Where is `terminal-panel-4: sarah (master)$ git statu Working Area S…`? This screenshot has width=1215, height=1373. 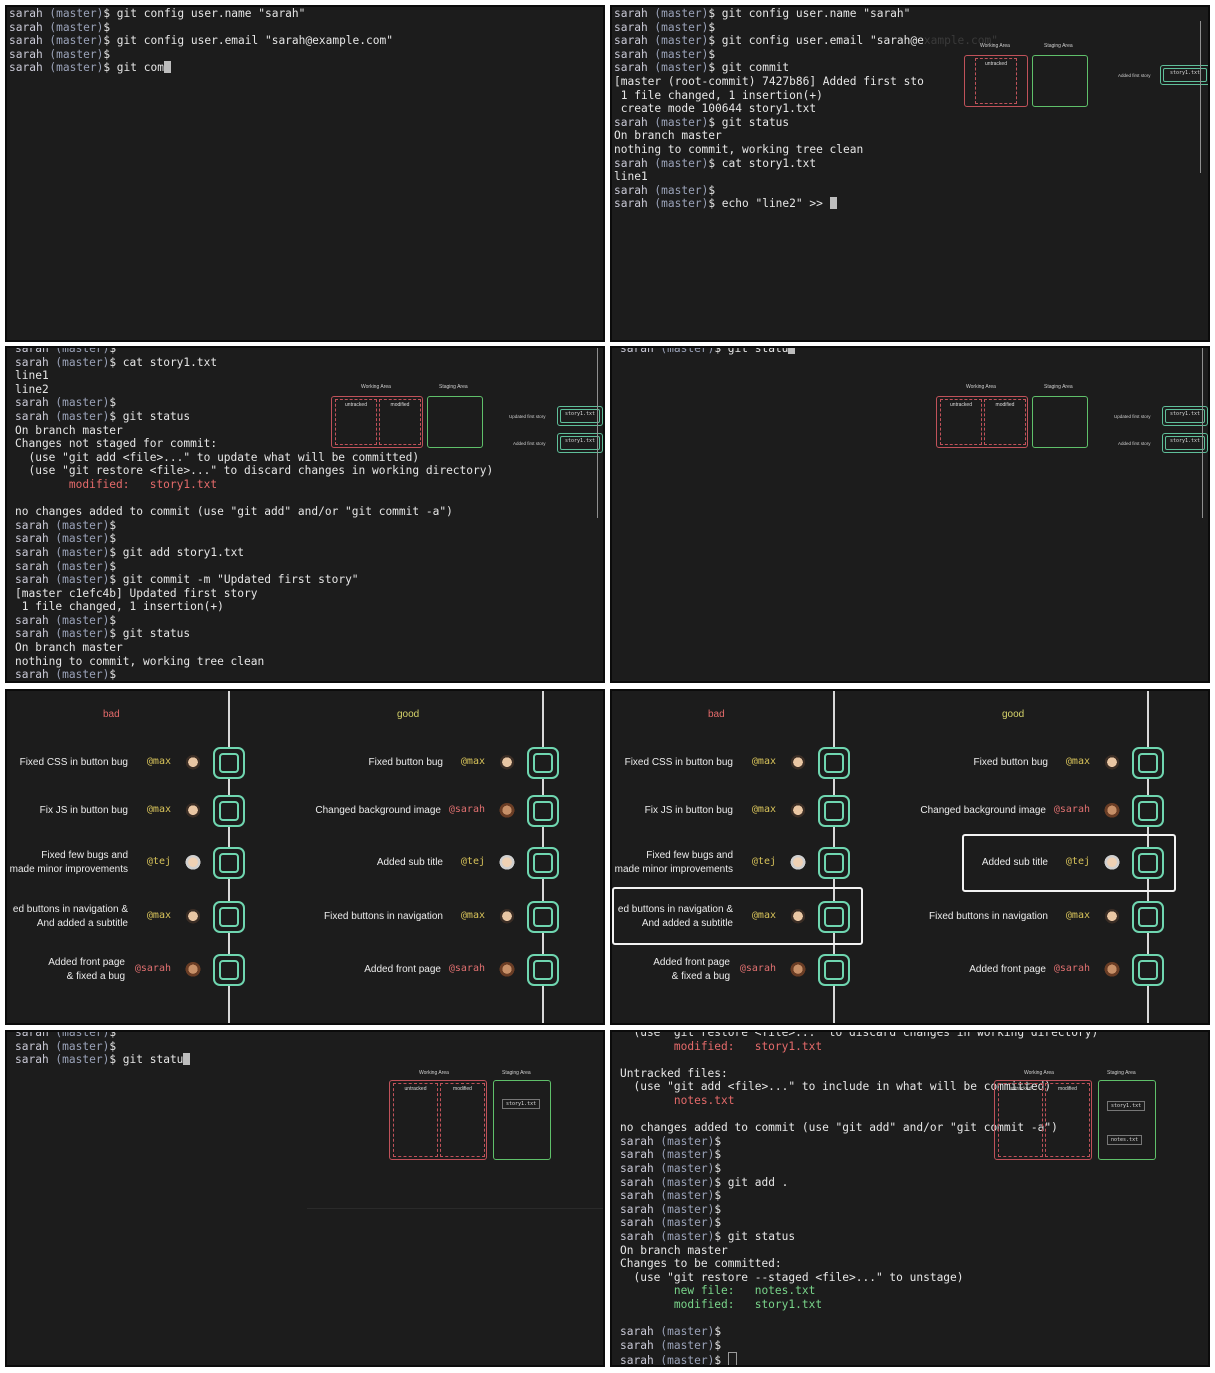 terminal-panel-4: sarah (master)$ git statu Working Area S… is located at coordinates (910, 514).